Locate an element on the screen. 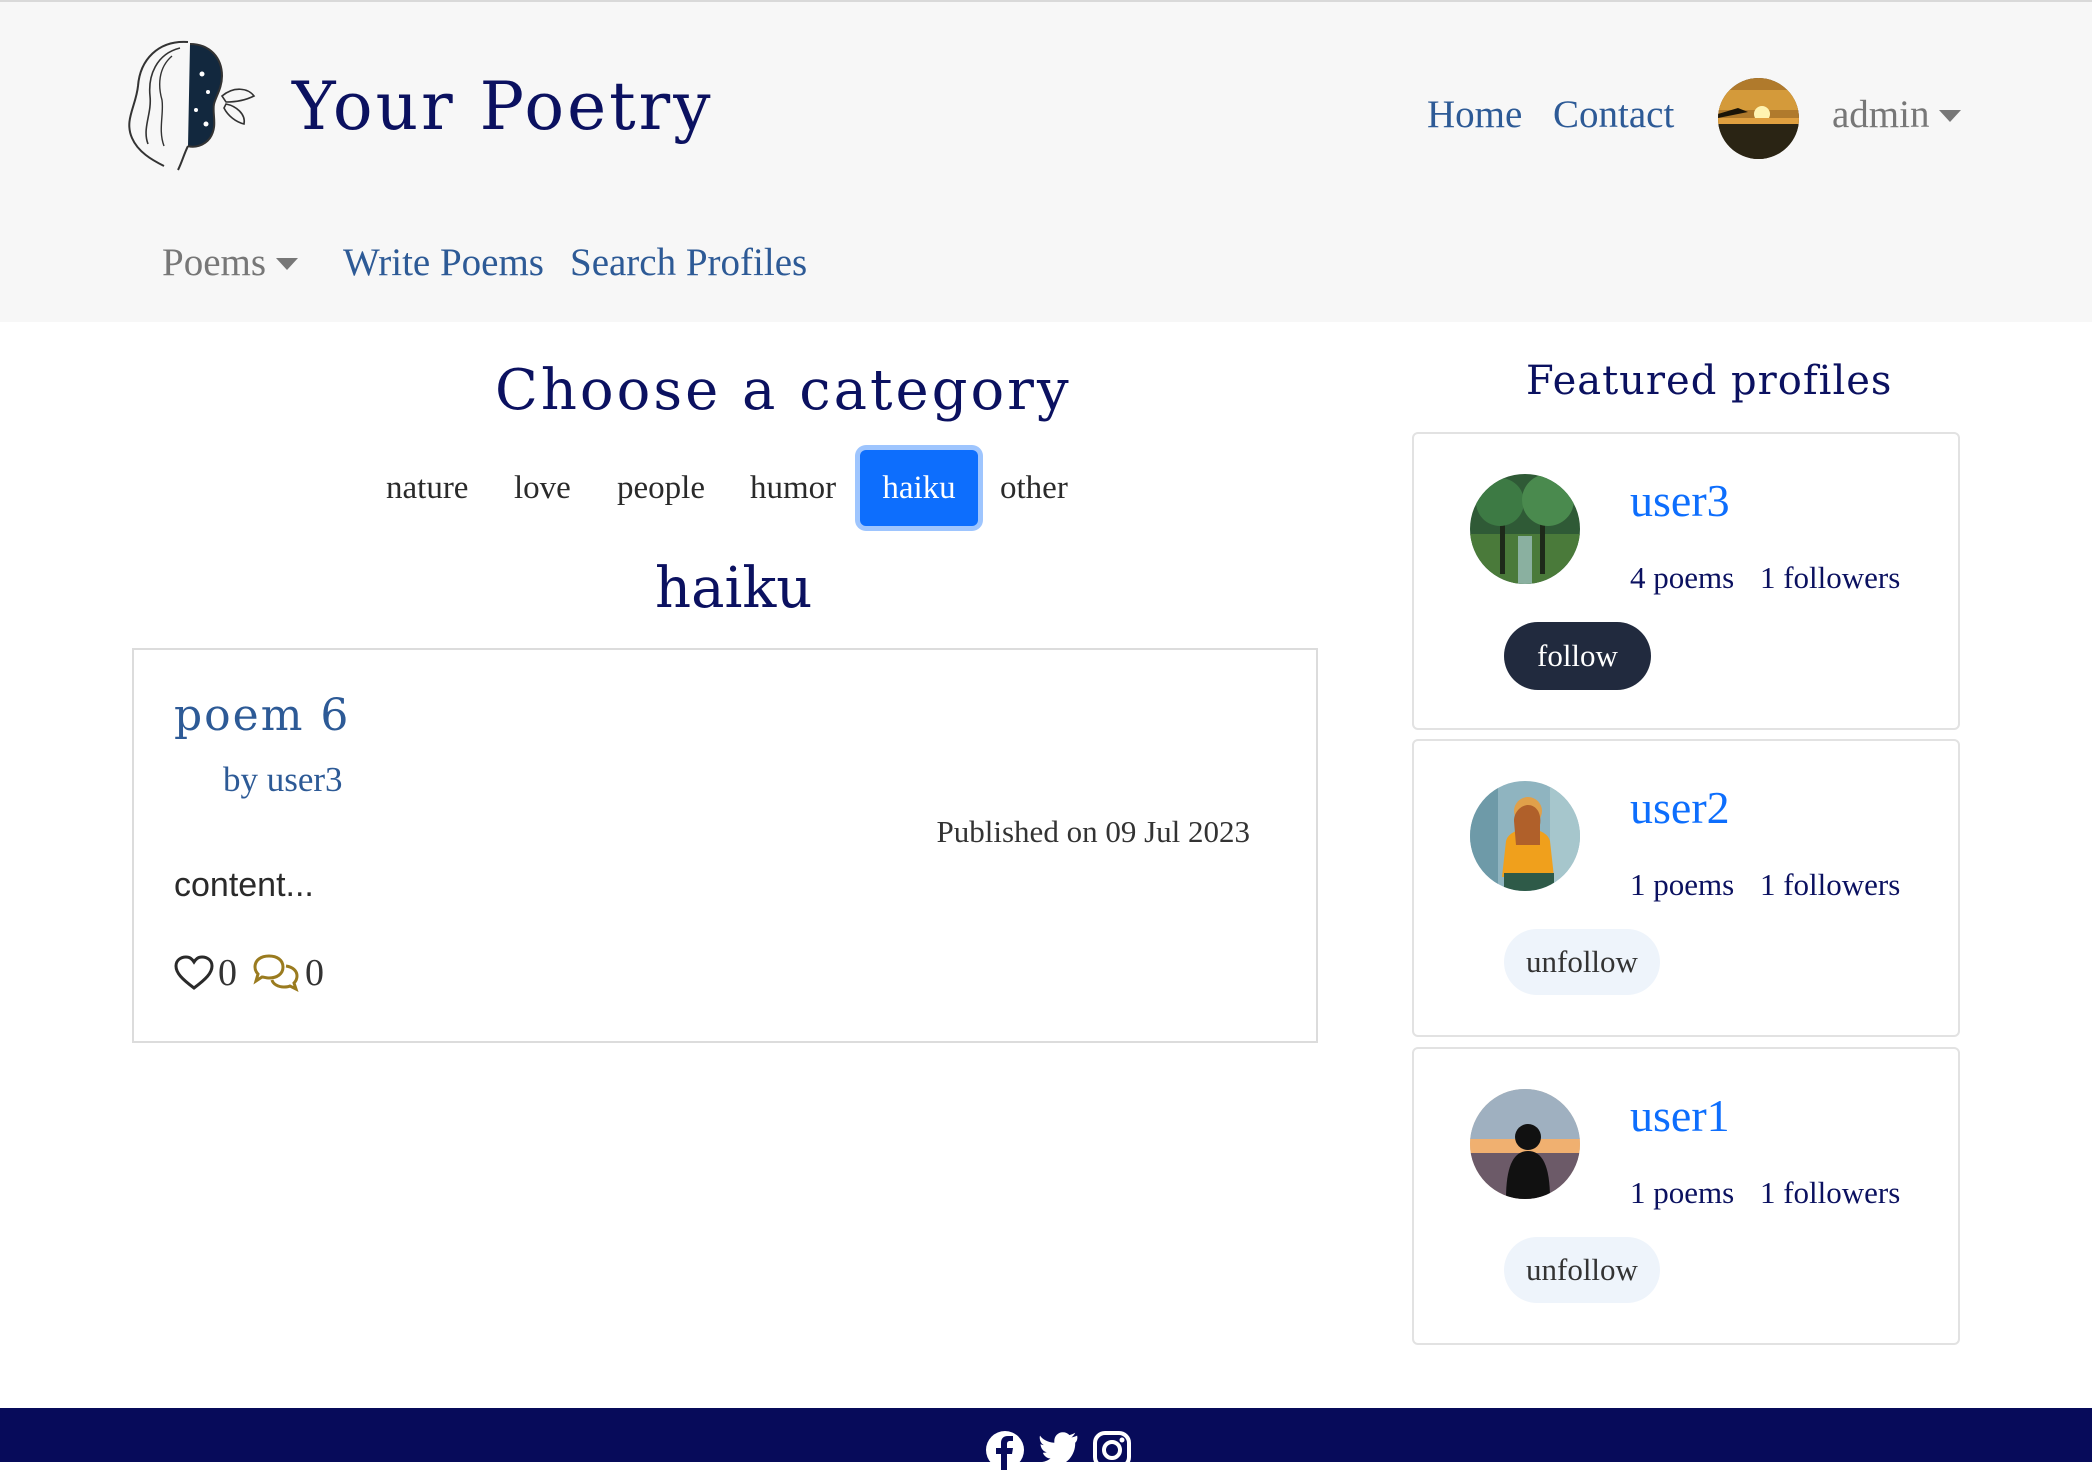 The height and width of the screenshot is (1470, 2092). poem-published-date: Published on 09 Jul 2023 is located at coordinates (1093, 831).